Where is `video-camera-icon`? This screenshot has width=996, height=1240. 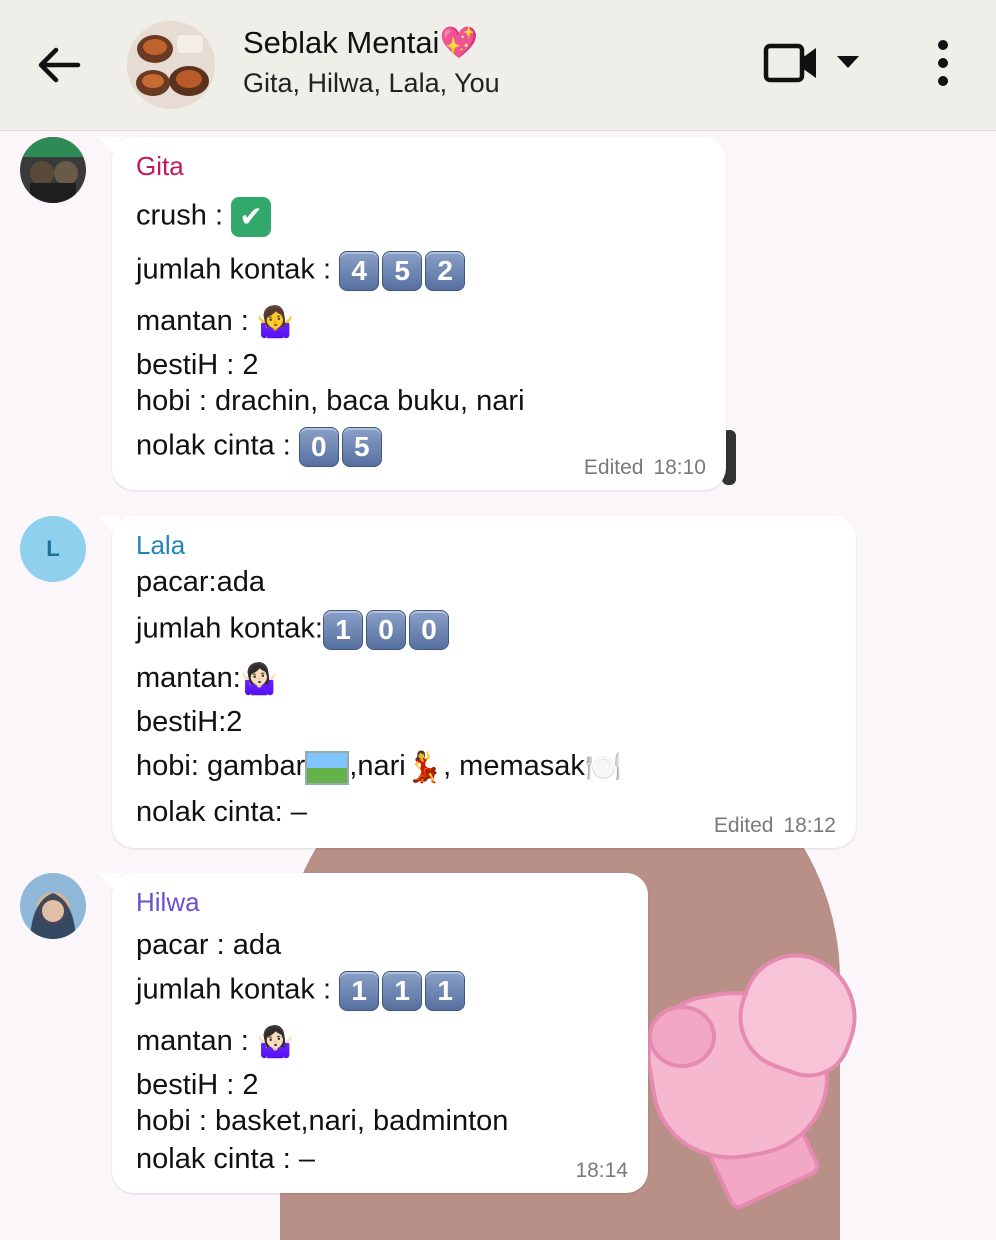
video-camera-icon is located at coordinates (789, 63).